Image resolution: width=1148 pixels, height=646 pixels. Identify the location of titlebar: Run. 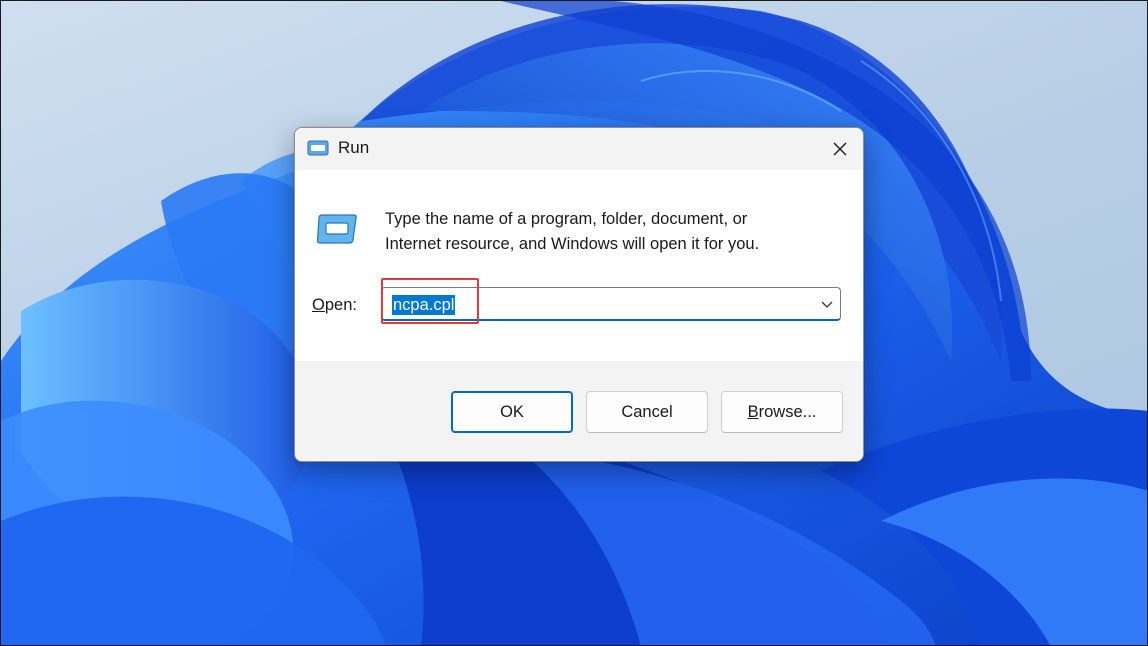
(579, 149).